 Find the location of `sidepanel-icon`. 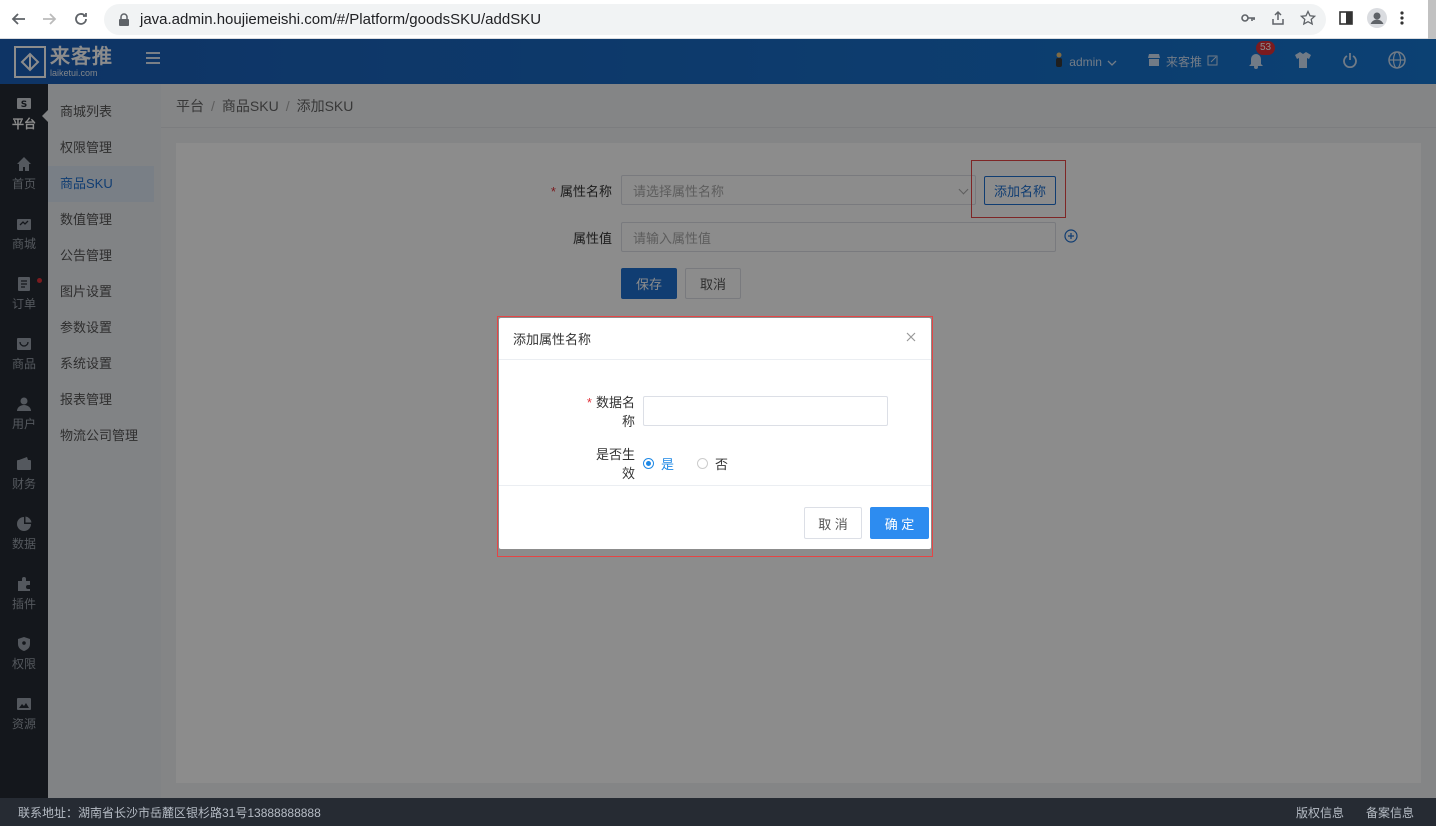

sidepanel-icon is located at coordinates (1346, 19).